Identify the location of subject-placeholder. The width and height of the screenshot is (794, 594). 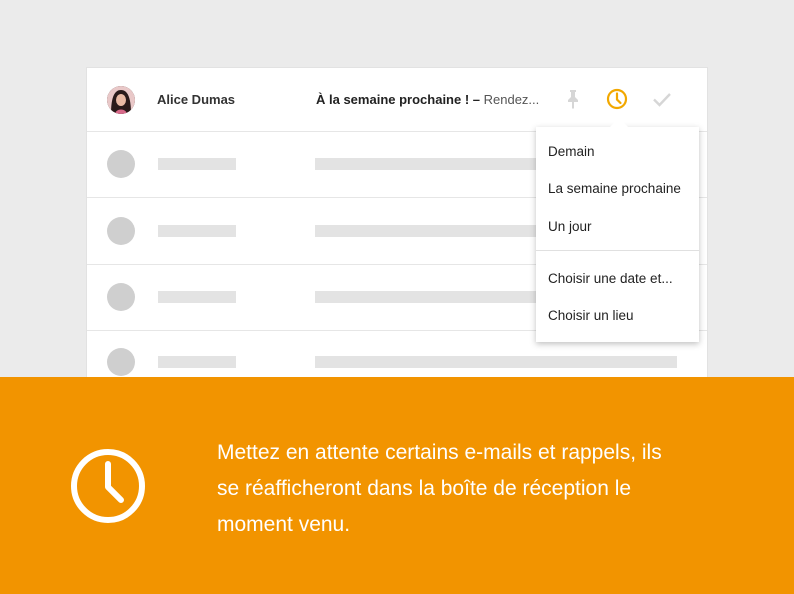
(496, 362).